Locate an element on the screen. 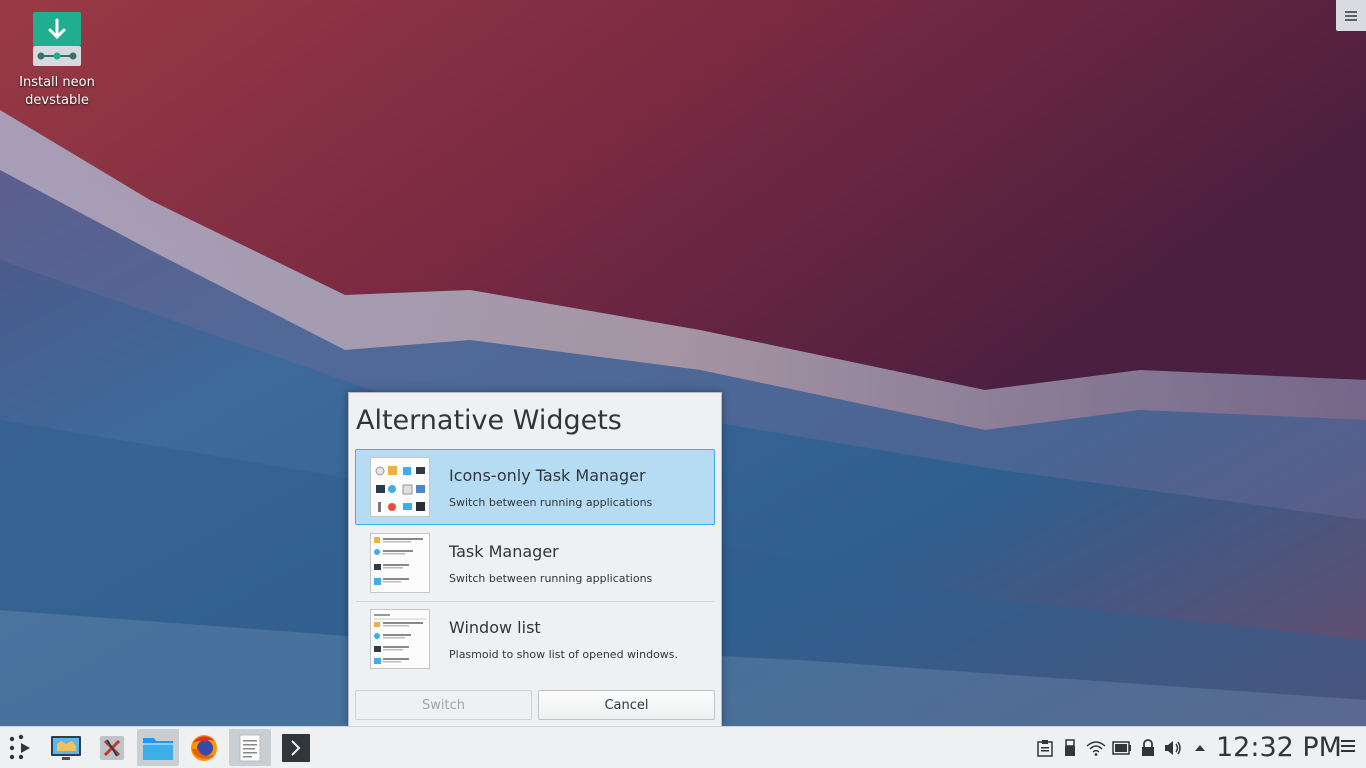 The image size is (1366, 768). task-firefox is located at coordinates (204, 747).